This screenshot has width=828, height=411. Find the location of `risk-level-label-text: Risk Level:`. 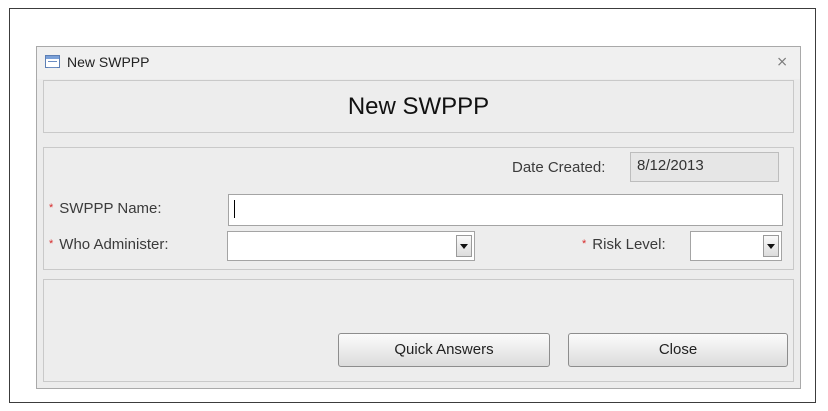

risk-level-label-text: Risk Level: is located at coordinates (629, 244).